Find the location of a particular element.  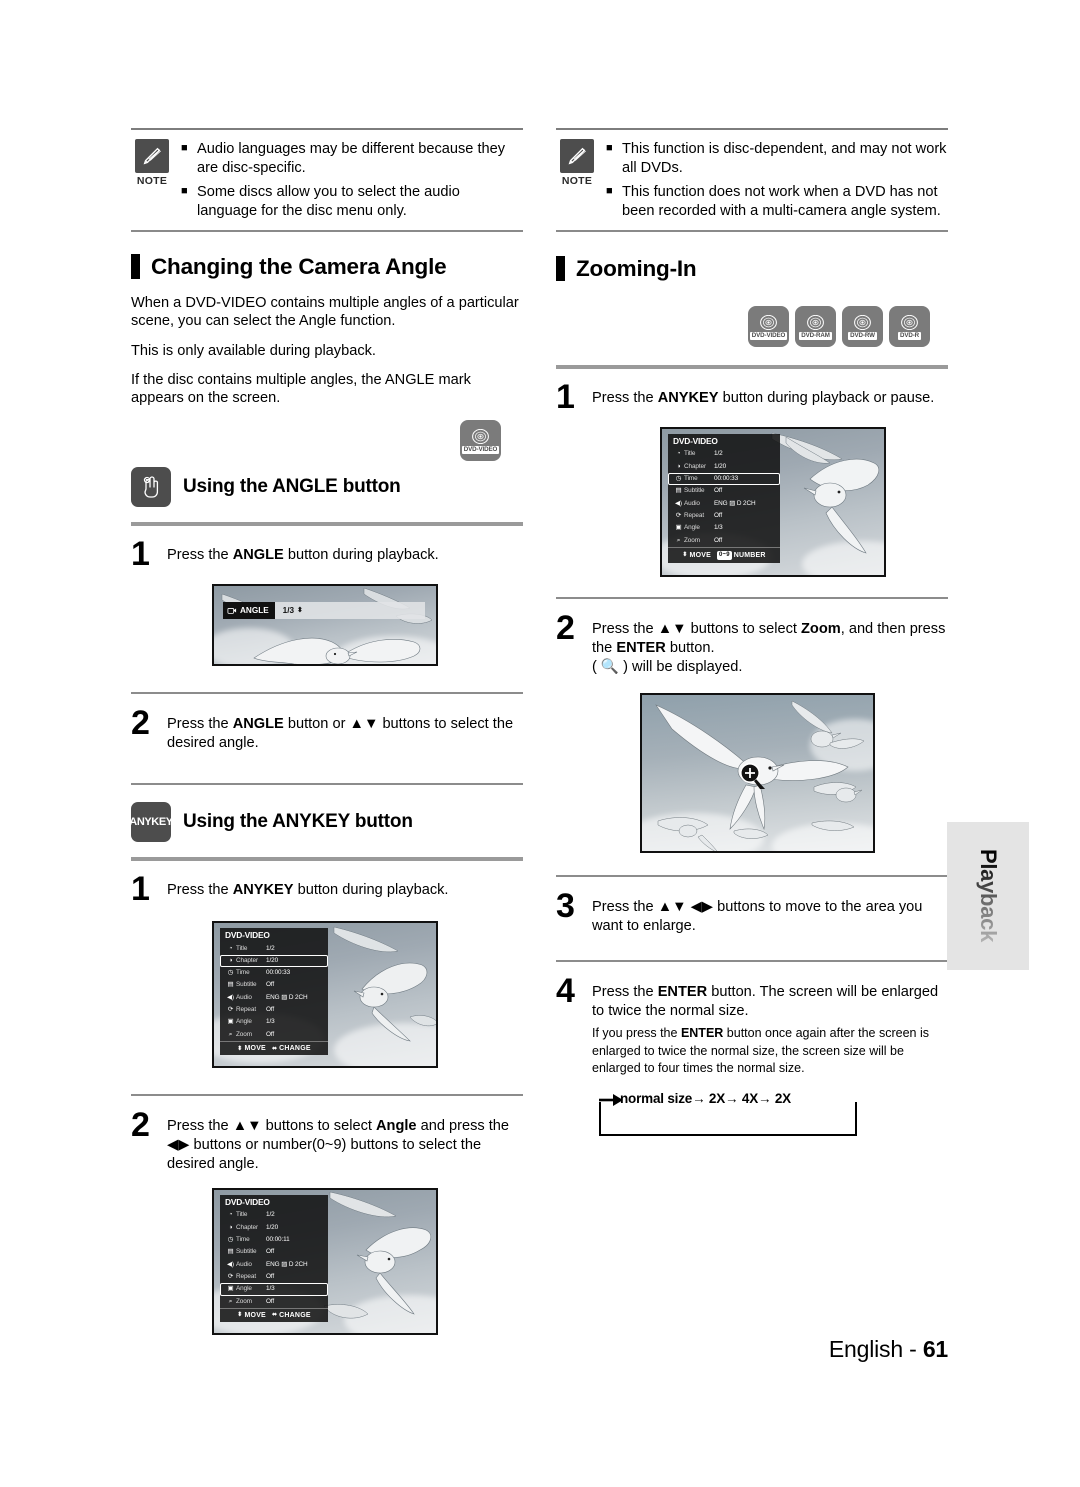

heading-bar-icon is located at coordinates (135, 267).